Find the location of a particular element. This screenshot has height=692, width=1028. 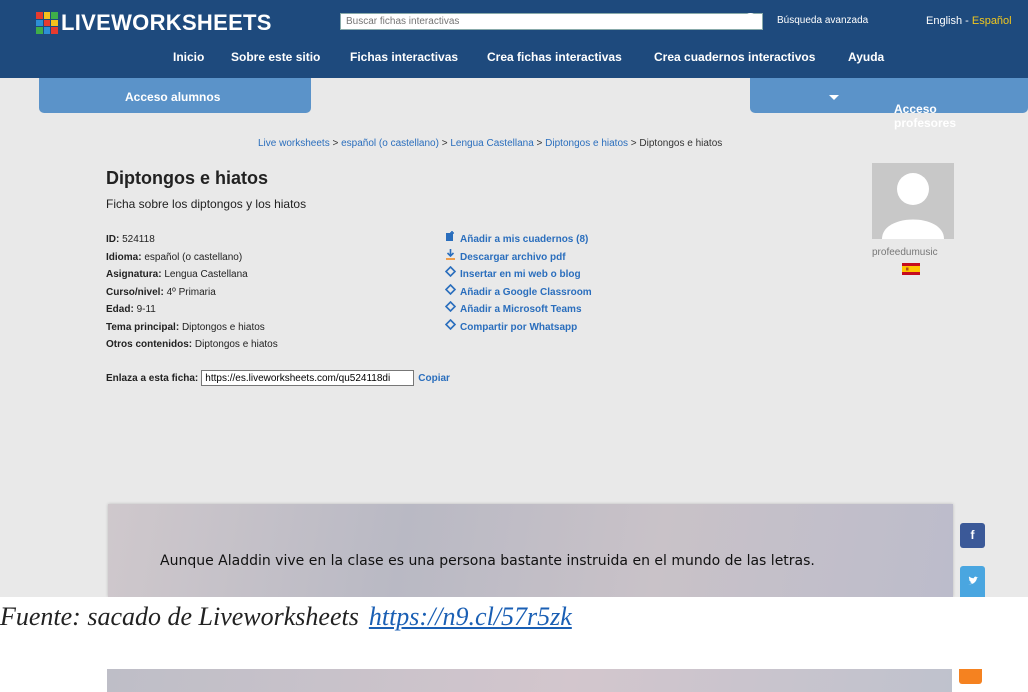

teacher-access-button: Acceso profesores is located at coordinates (889, 104).